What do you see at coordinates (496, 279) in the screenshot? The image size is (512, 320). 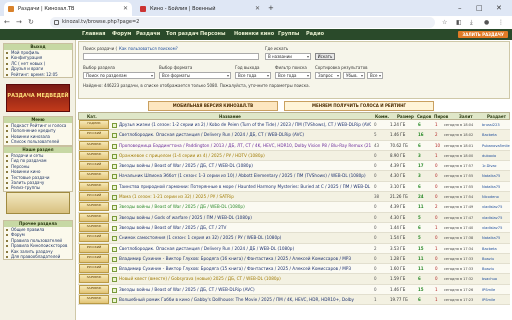 I see `uploader-link: bsachuo` at bounding box center [496, 279].